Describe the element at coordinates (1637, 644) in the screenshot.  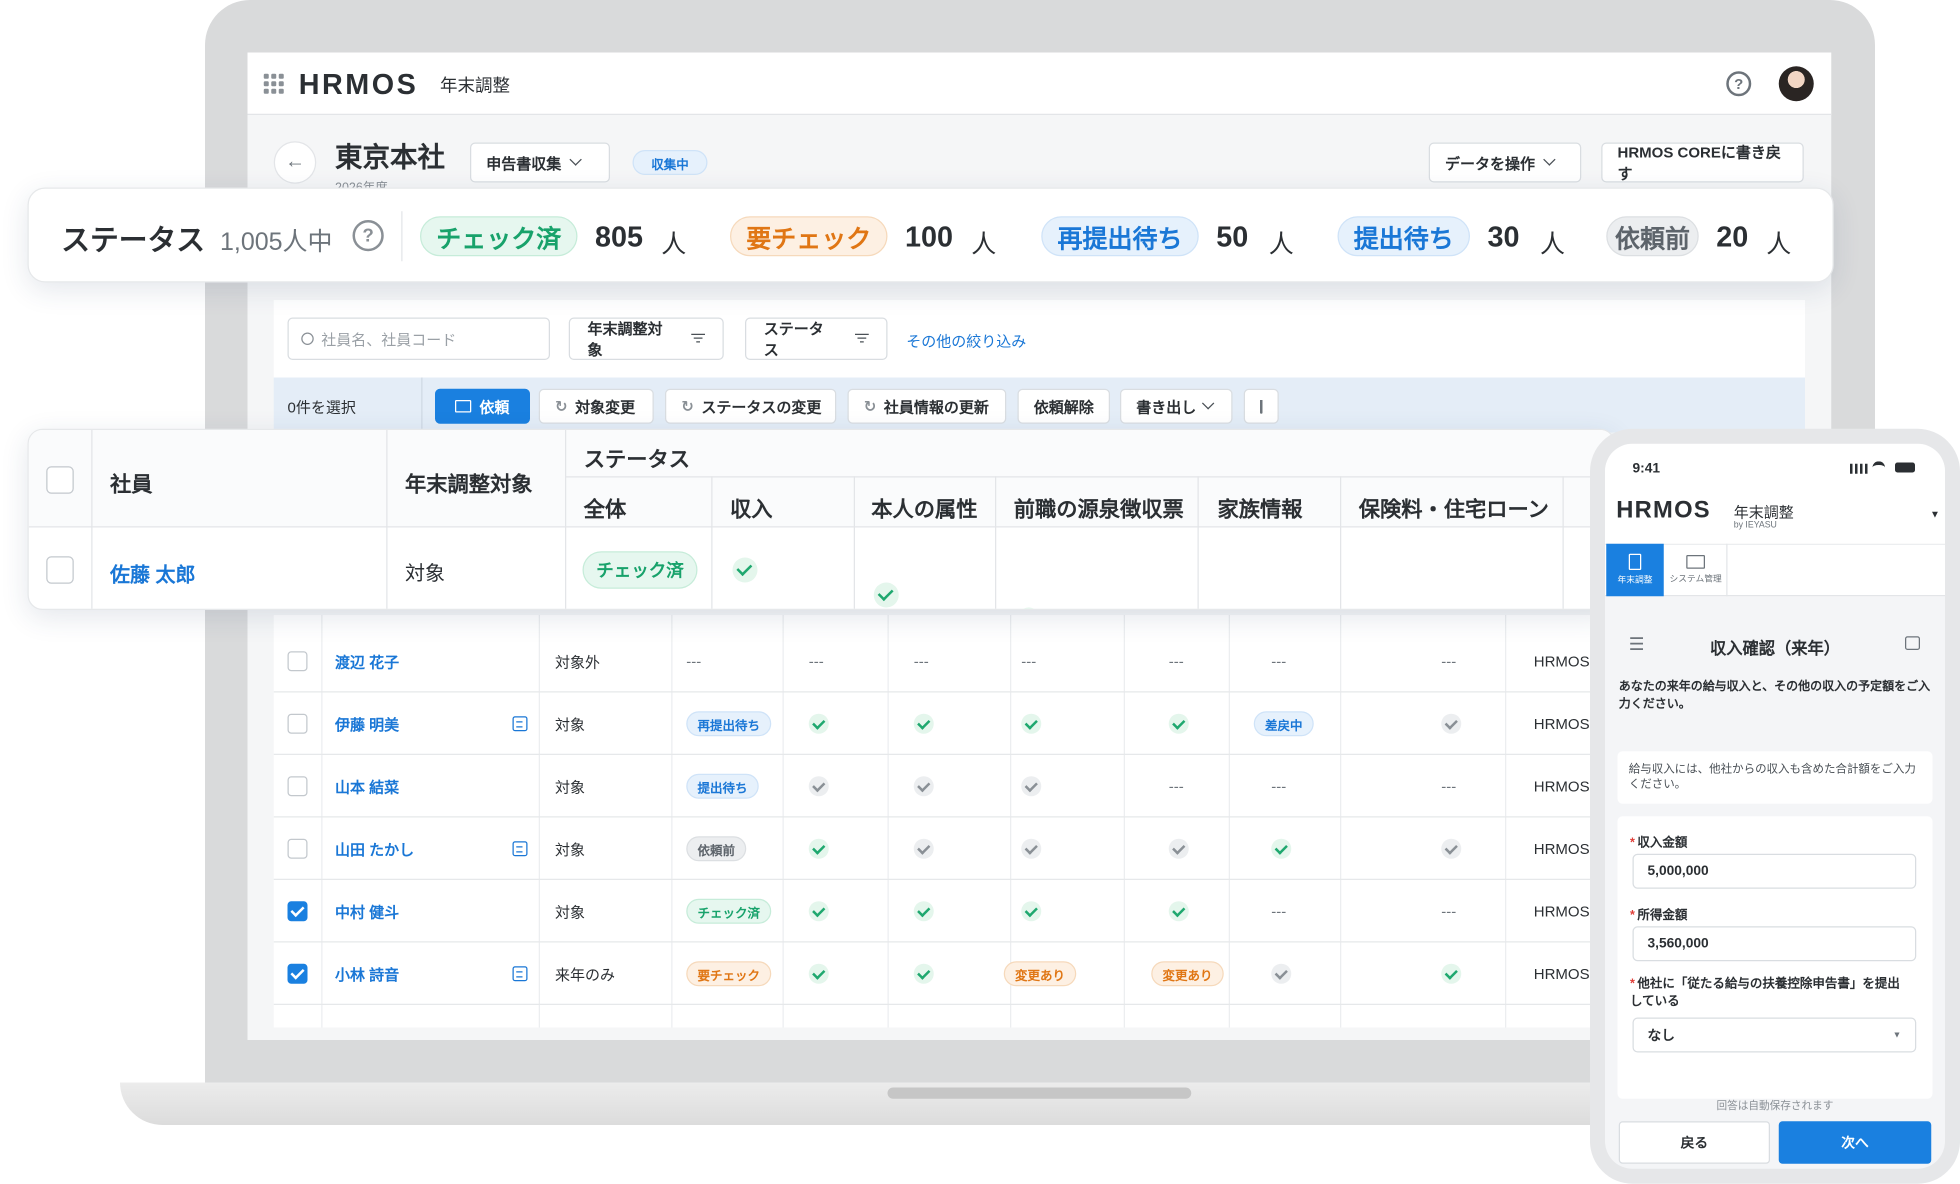
I see `menu-icon: ☰` at that location.